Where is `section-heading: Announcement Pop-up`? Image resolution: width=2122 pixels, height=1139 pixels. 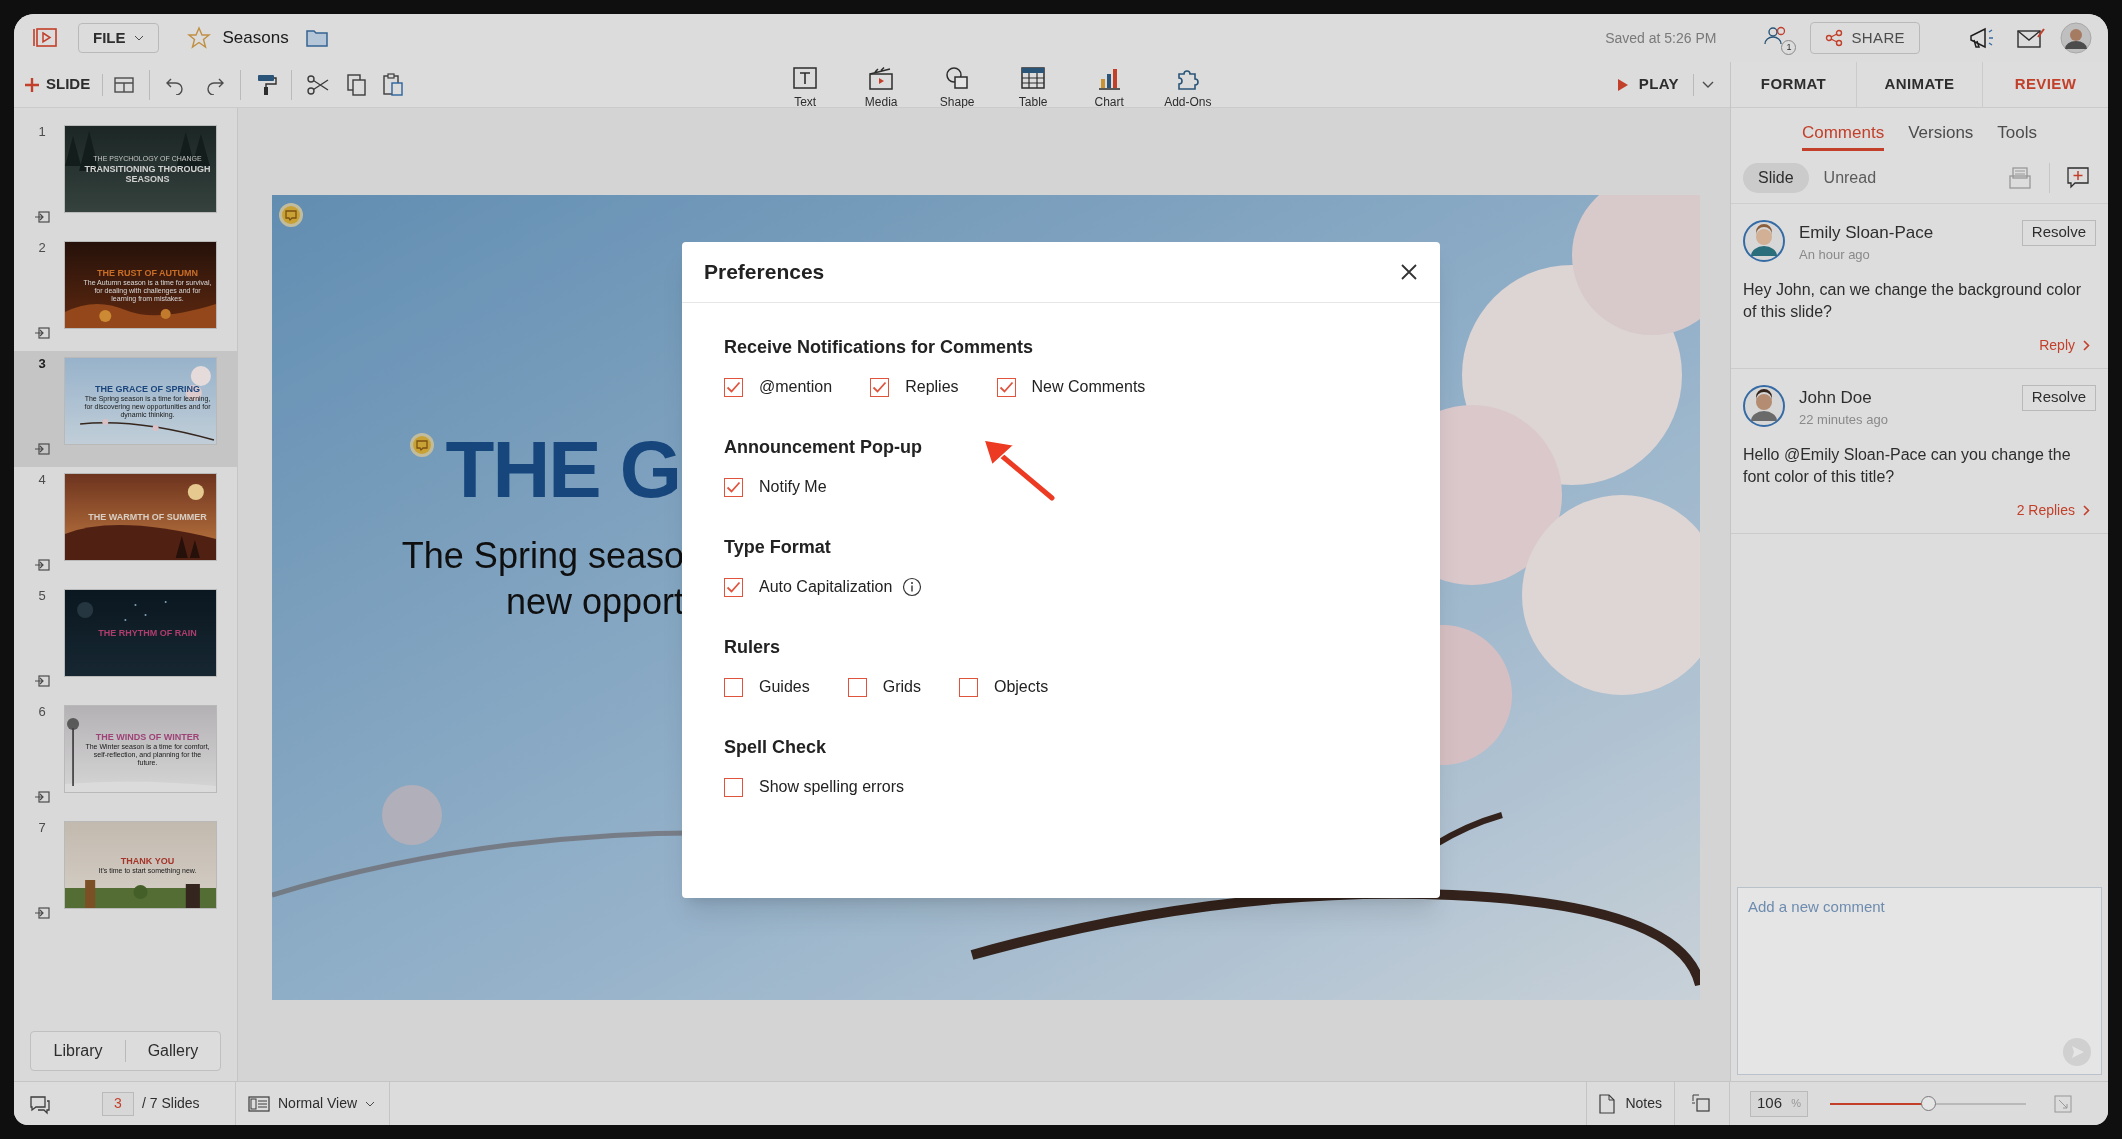
section-heading: Announcement Pop-up is located at coordinates (823, 447).